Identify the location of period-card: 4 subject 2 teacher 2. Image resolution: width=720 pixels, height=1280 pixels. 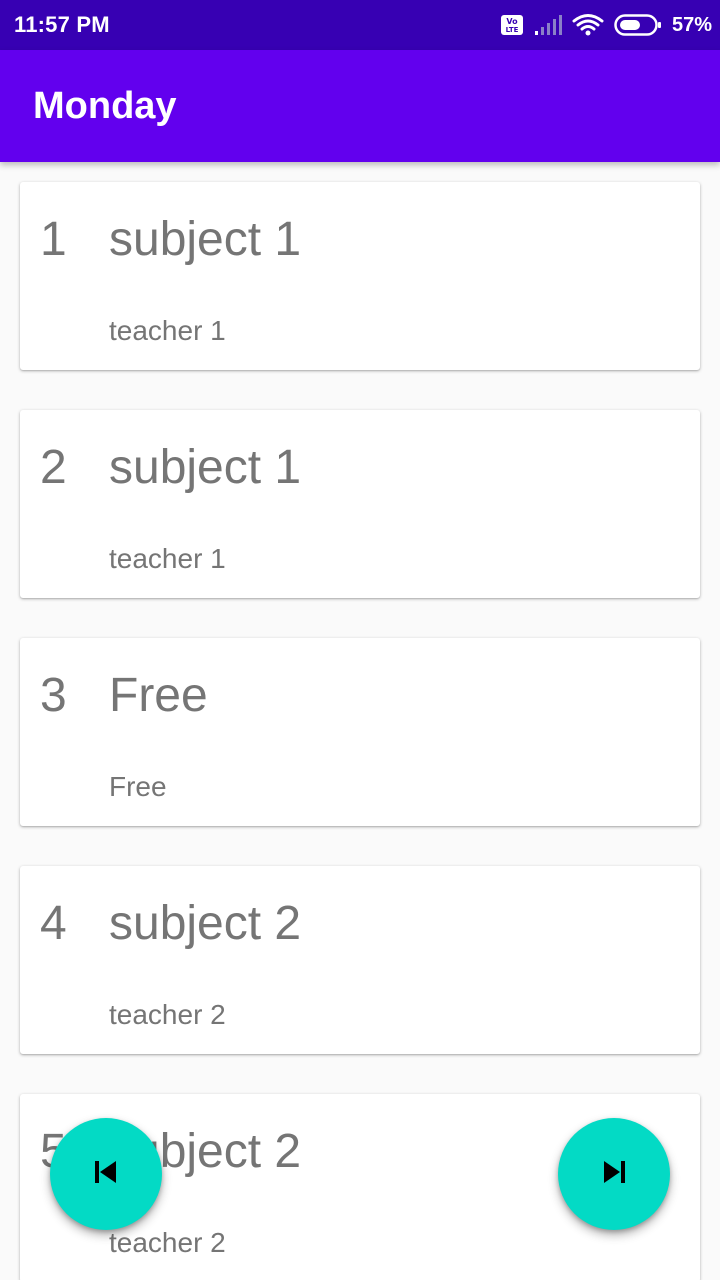
(360, 960).